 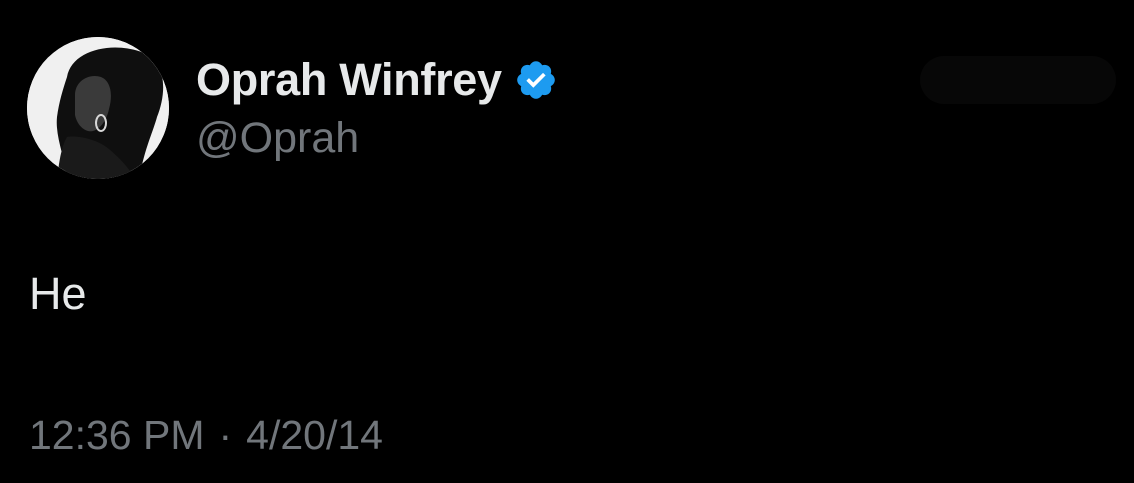 I want to click on avatar-image, so click(x=98, y=108).